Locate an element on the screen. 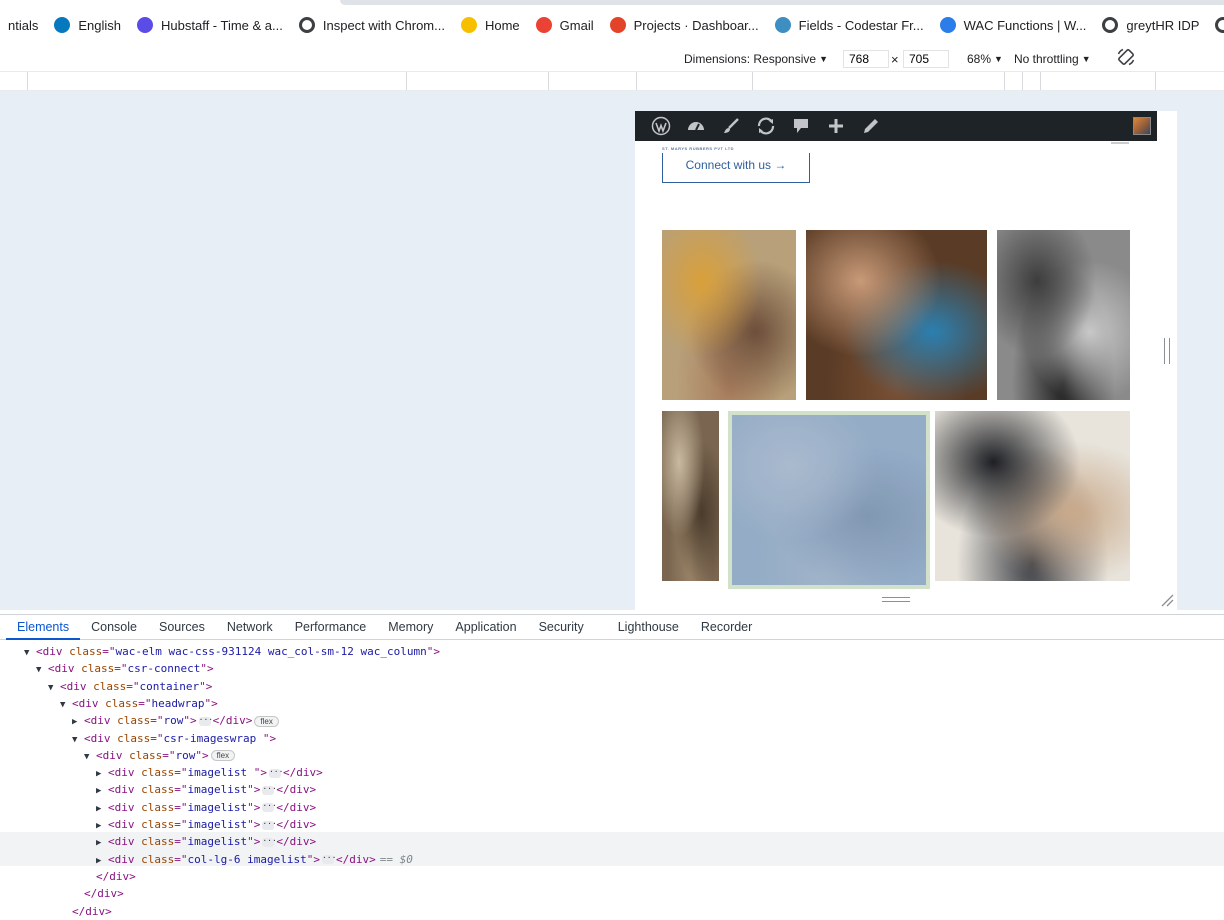 The height and width of the screenshot is (920, 1224). bookmark-item: Home is located at coordinates (490, 25).